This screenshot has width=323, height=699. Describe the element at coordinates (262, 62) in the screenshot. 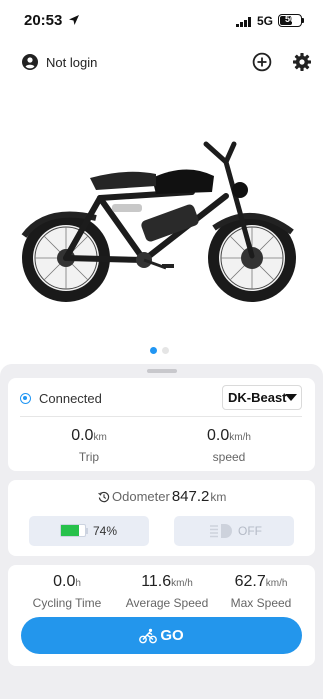

I see `add-device-button` at that location.